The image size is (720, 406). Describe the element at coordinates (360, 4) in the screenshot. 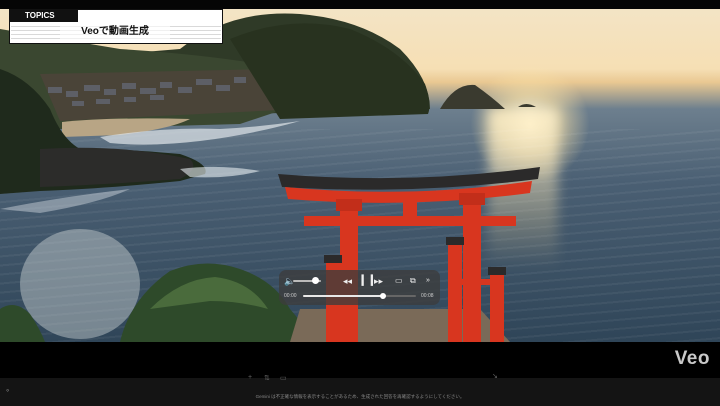

I see `top-bar` at that location.